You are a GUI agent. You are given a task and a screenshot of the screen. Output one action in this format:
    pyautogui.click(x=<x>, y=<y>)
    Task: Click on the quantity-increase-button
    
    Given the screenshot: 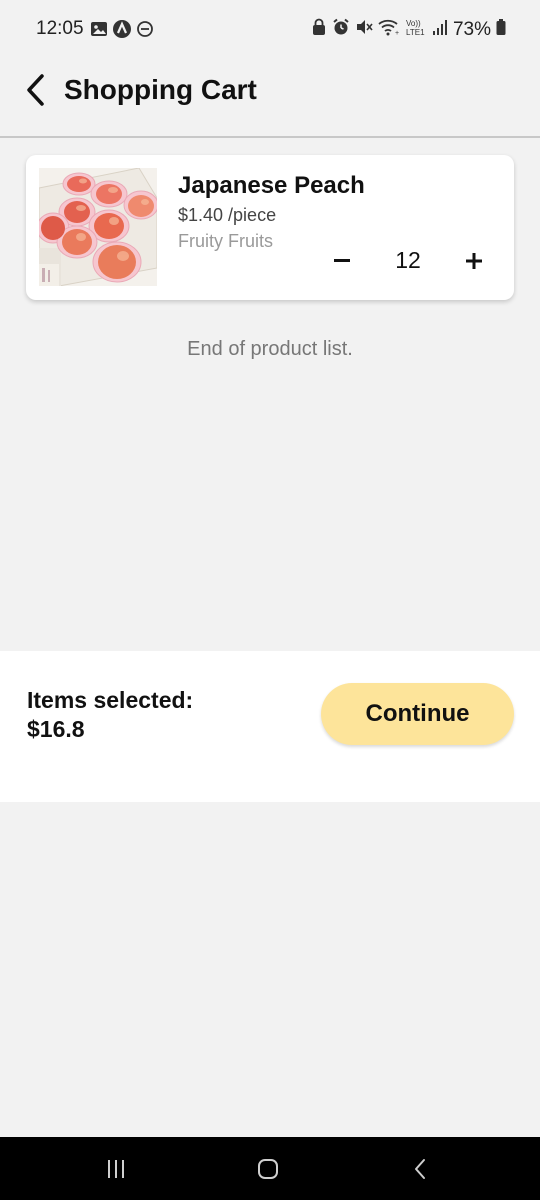 What is the action you would take?
    pyautogui.click(x=474, y=261)
    